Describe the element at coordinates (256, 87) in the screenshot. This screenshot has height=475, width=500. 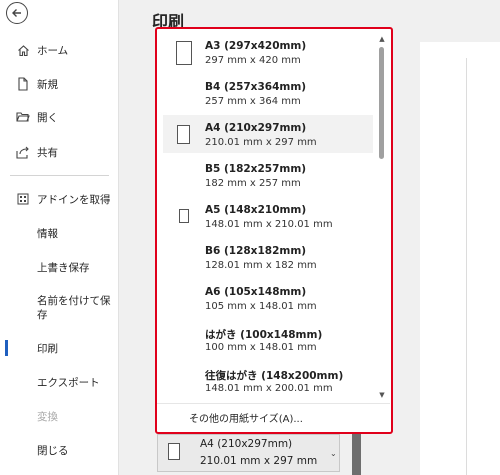
I see `paper-size-name: B4 (257x364mm)` at that location.